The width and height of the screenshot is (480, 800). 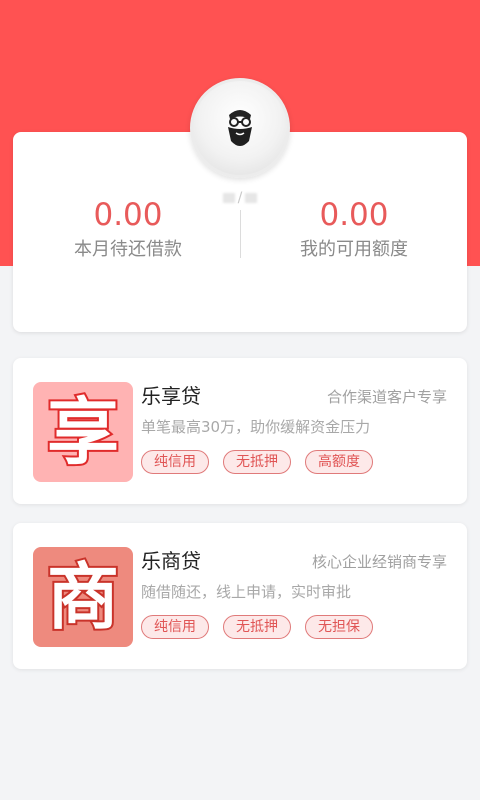 What do you see at coordinates (354, 215) in the screenshot?
I see `available-credit-value: 0.00` at bounding box center [354, 215].